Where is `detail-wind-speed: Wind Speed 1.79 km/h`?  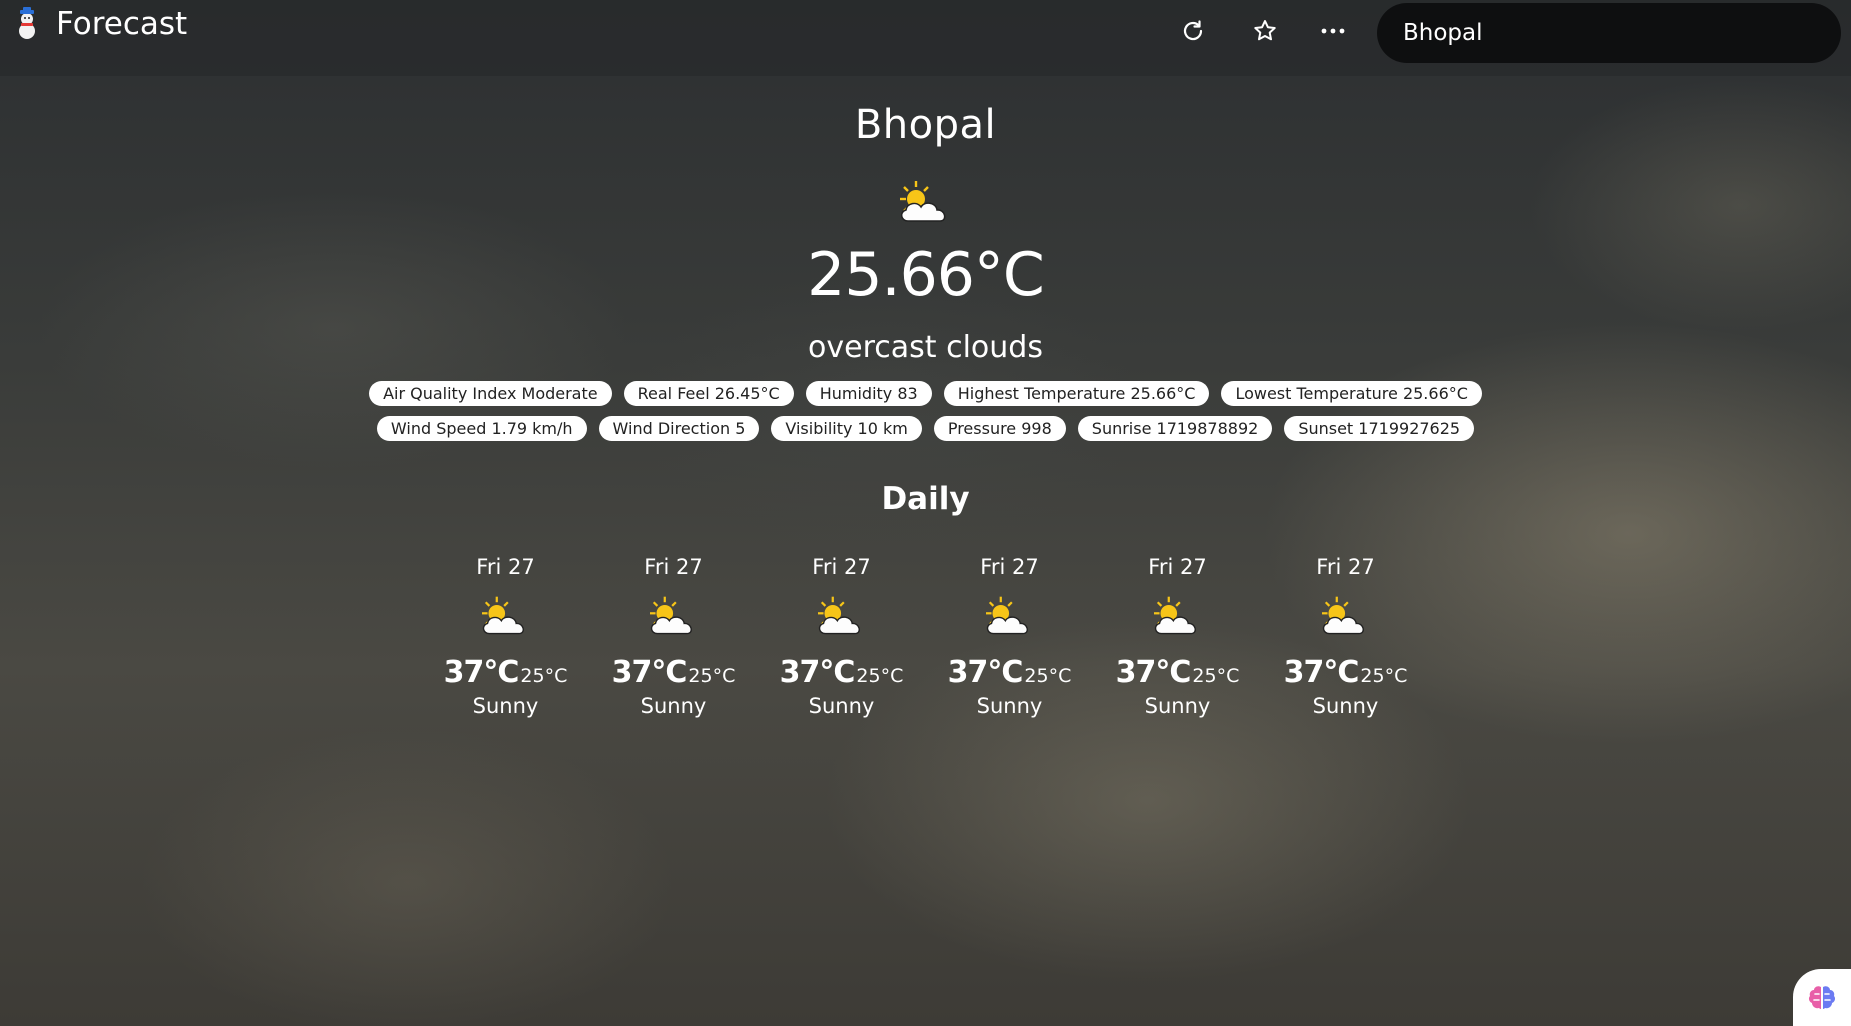 detail-wind-speed: Wind Speed 1.79 km/h is located at coordinates (481, 428).